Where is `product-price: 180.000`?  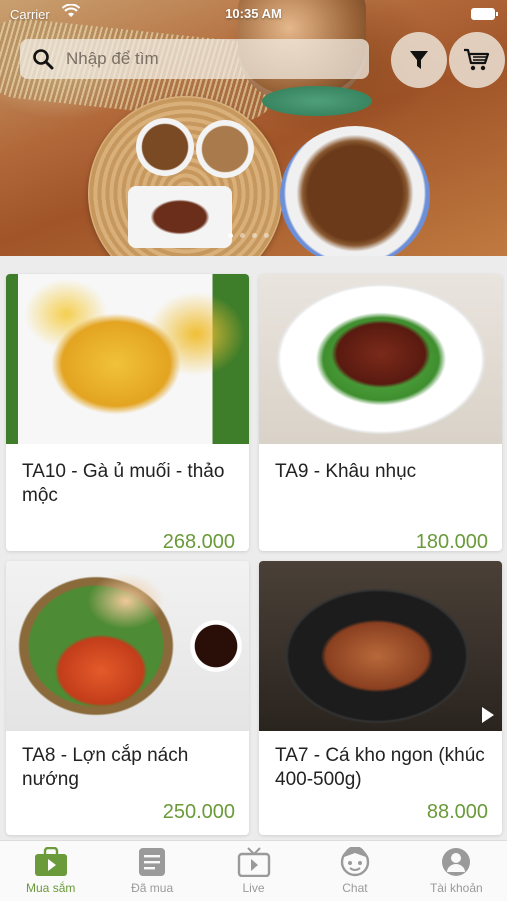 product-price: 180.000 is located at coordinates (451, 541).